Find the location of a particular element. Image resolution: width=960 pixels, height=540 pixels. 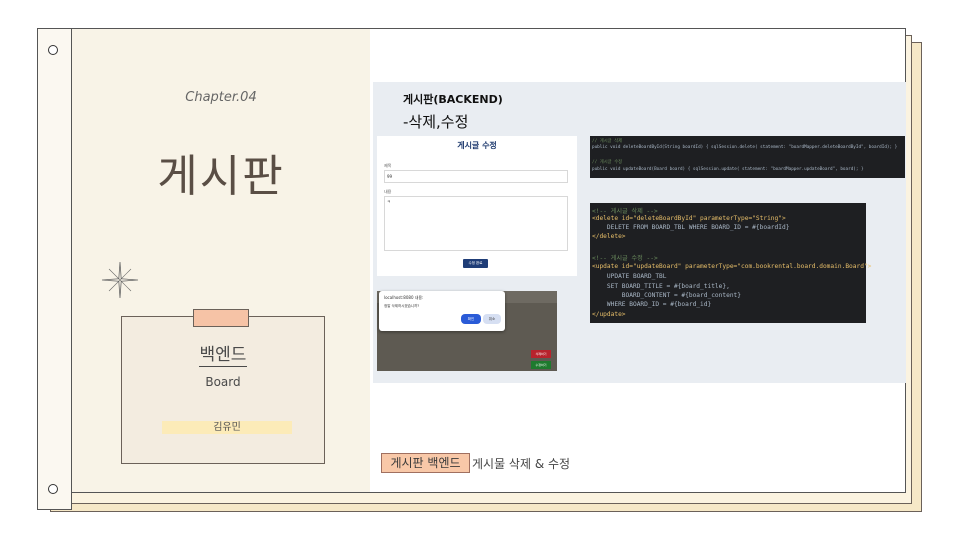

code-line: <!-- 게시글 삭제 --> is located at coordinates (625, 211).